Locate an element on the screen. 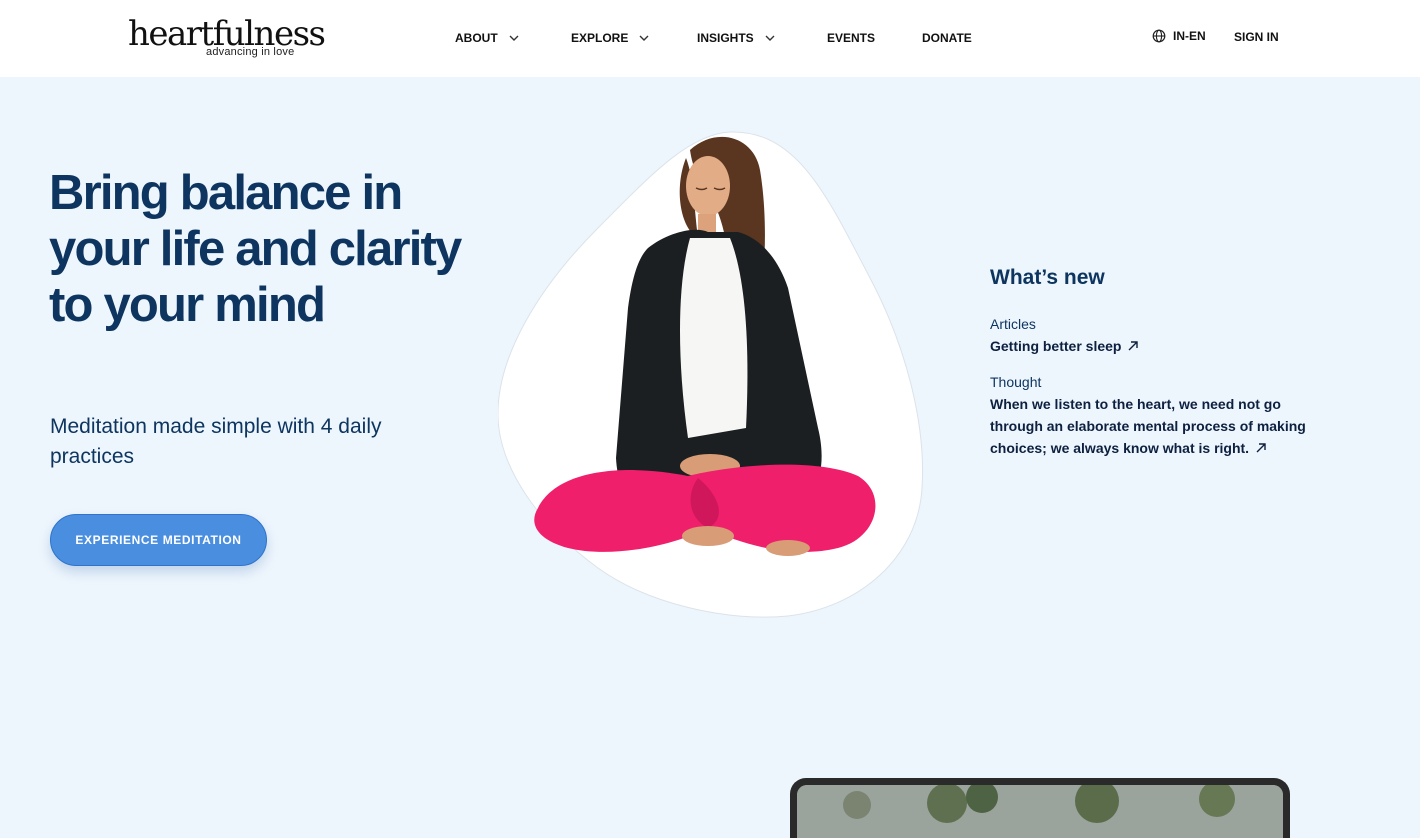  sign-in-link: SIGN IN is located at coordinates (1256, 37).